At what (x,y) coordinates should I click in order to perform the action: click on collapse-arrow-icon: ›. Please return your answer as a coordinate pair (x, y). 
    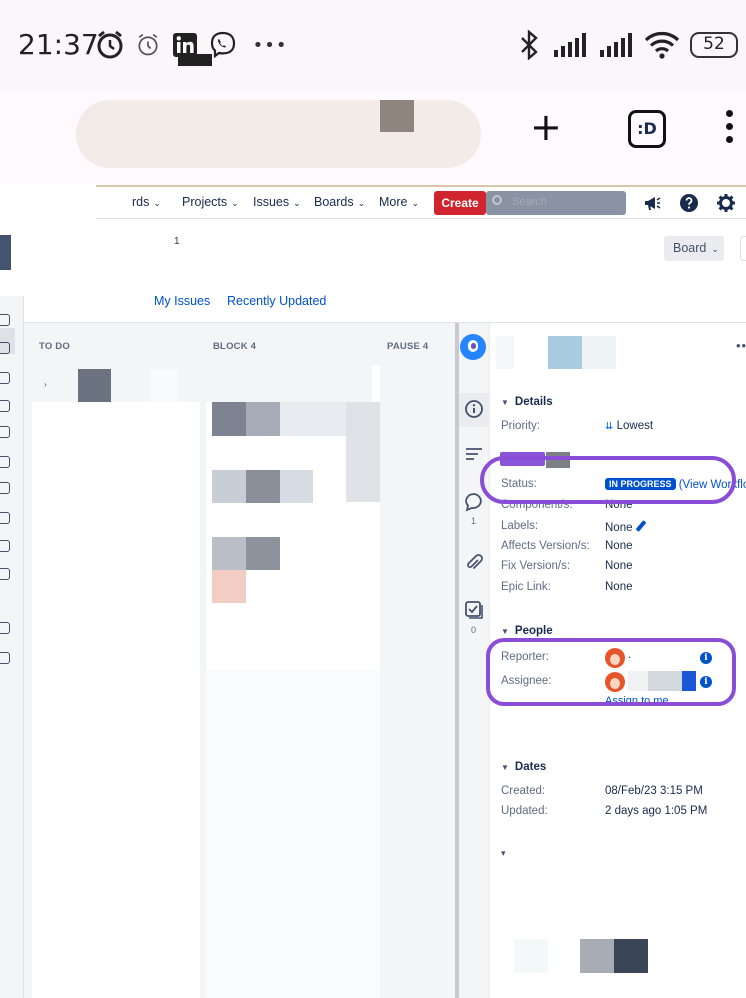
    Looking at the image, I should click on (45, 384).